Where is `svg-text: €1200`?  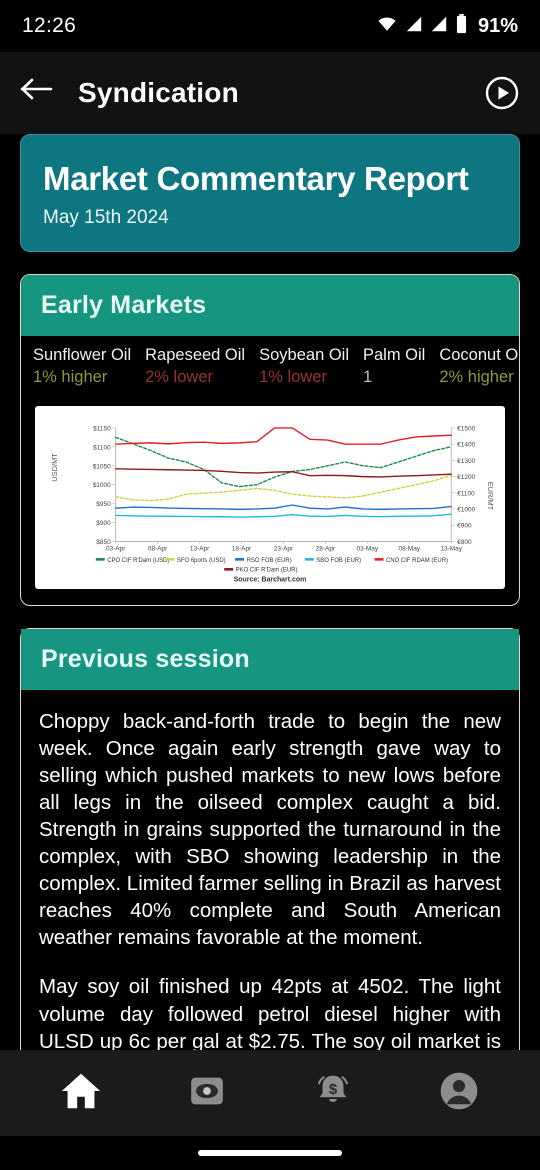 svg-text: €1200 is located at coordinates (466, 477).